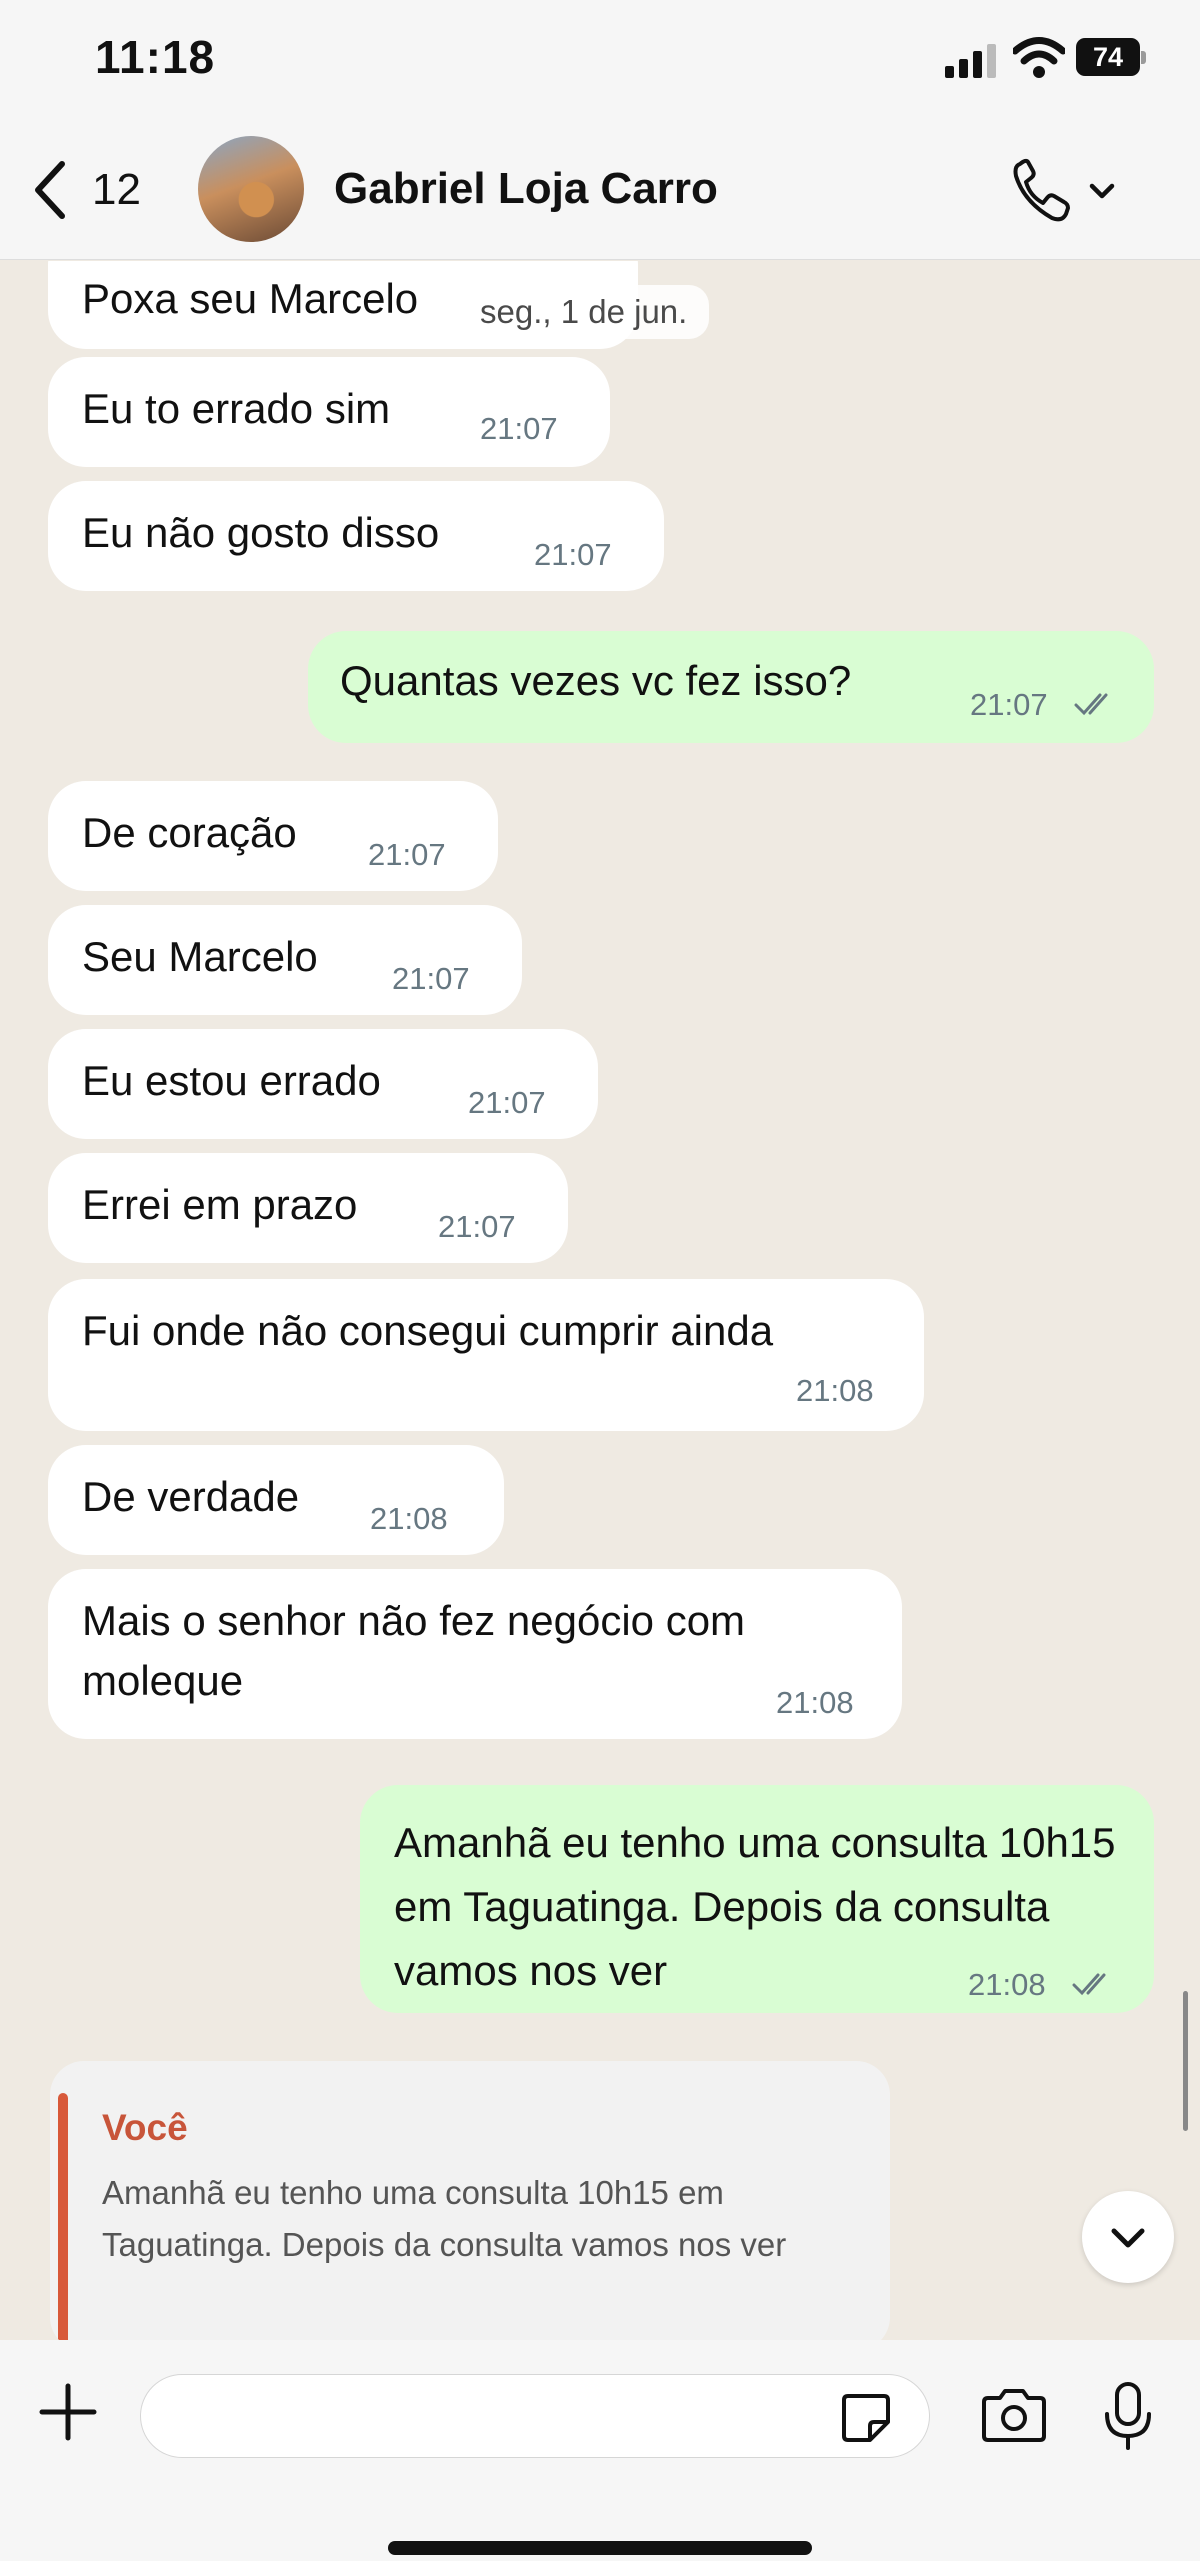 Image resolution: width=1200 pixels, height=2561 pixels. Describe the element at coordinates (189, 832) in the screenshot. I see `message-text: De coração` at that location.